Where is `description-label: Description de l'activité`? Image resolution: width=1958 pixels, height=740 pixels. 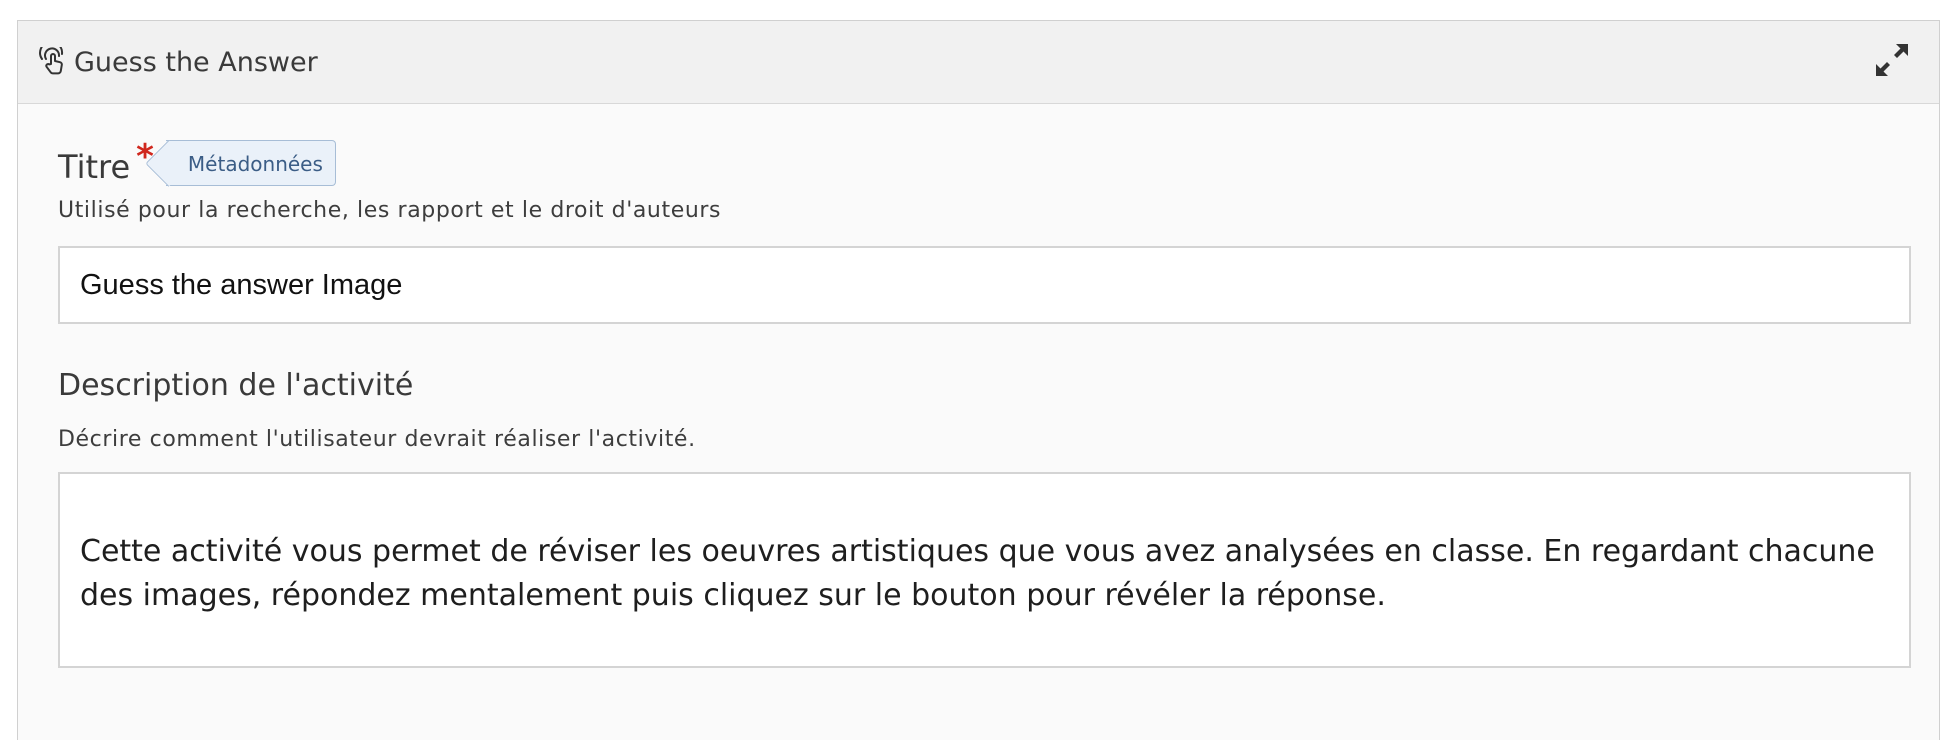
description-label: Description de l'activité is located at coordinates (236, 385).